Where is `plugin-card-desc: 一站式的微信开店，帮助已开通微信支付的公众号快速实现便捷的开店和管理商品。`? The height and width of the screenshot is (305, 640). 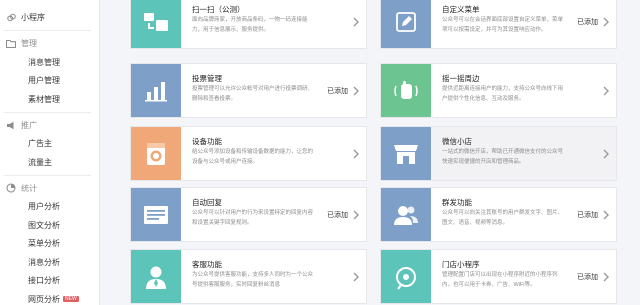 plugin-card-desc: 一站式的微信开店，帮助已开通微信支付的公众号快速实现便捷的开店和管理商品。 is located at coordinates (503, 157).